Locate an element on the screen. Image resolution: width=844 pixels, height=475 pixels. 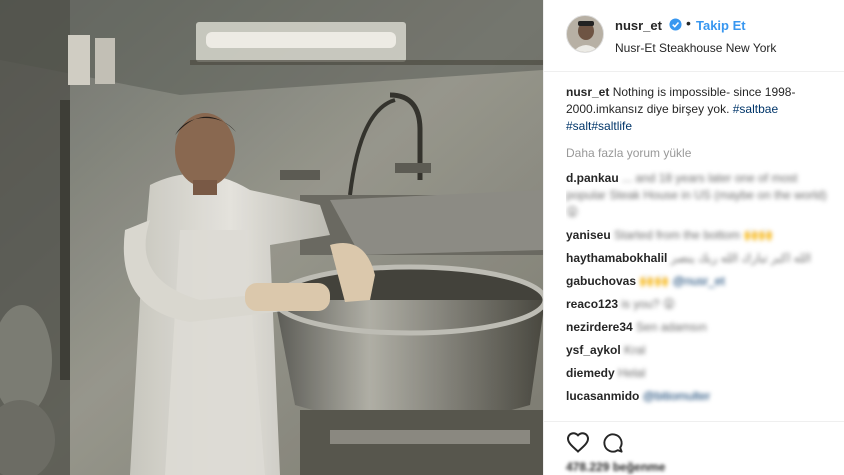
avatar-image is located at coordinates (585, 34).